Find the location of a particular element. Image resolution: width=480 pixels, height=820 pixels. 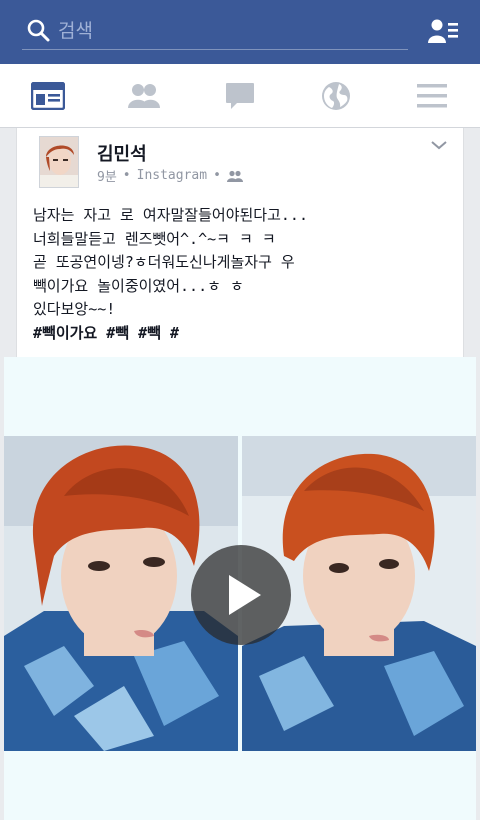

nav-bar is located at coordinates (240, 96).